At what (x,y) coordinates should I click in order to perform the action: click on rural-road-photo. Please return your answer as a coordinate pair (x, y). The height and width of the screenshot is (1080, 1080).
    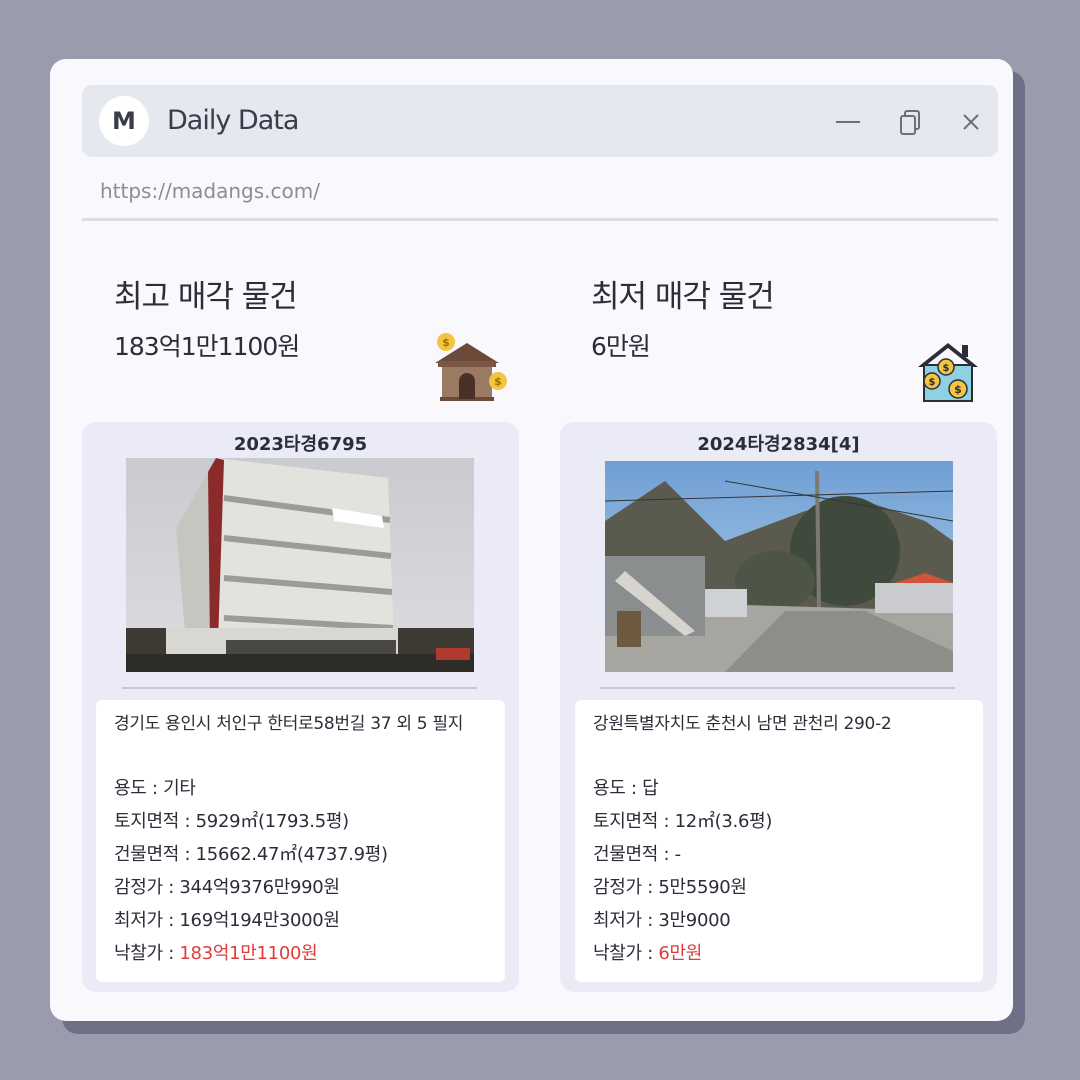
    Looking at the image, I should click on (779, 566).